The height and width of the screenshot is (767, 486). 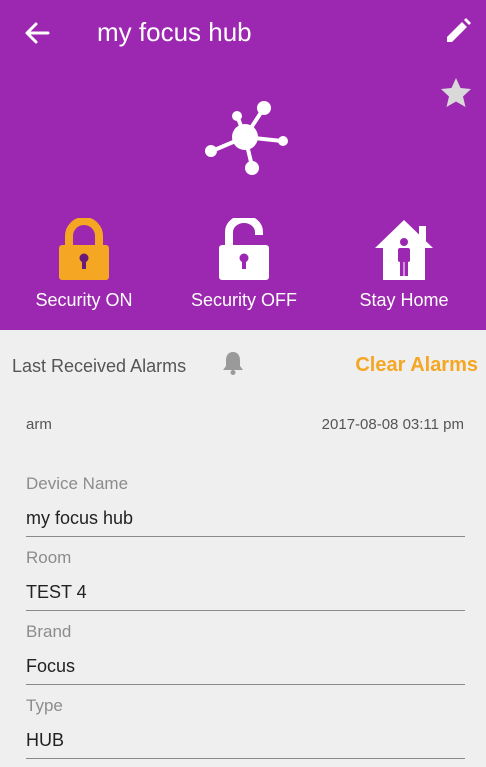 I want to click on home-person-icon, so click(x=404, y=251).